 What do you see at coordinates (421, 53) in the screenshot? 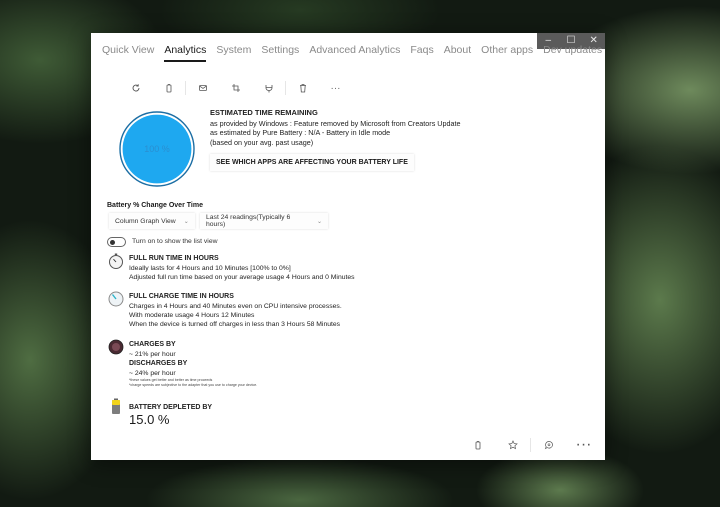
I see `tab-faqs: Faqs` at bounding box center [421, 53].